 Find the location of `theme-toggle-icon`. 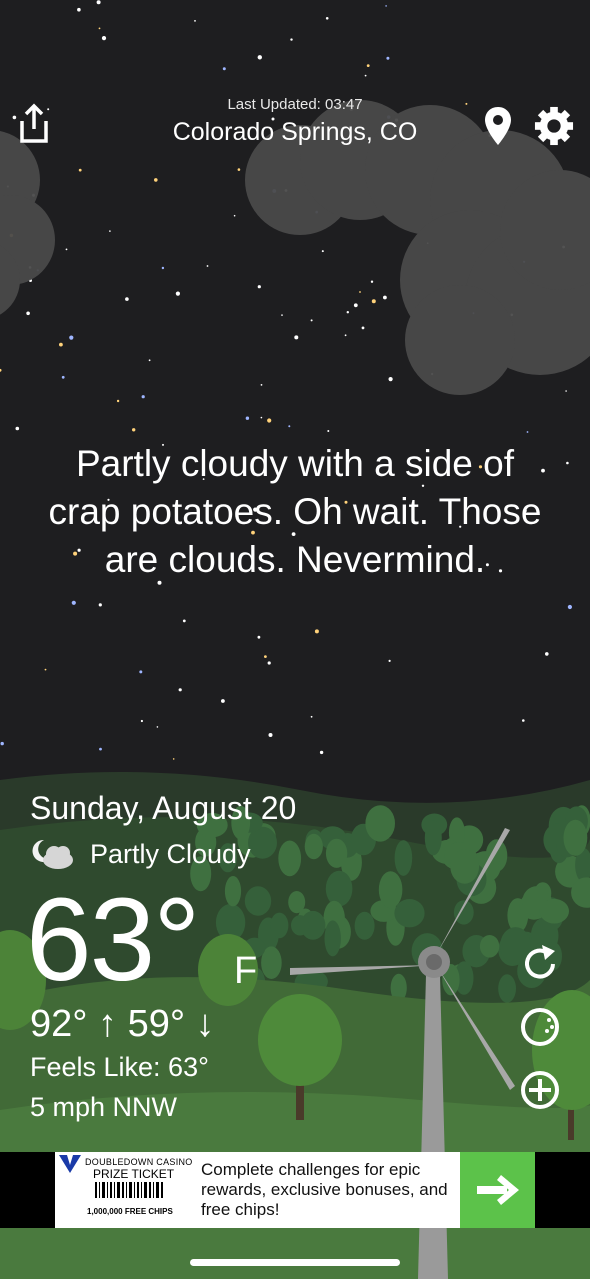

theme-toggle-icon is located at coordinates (540, 1027).